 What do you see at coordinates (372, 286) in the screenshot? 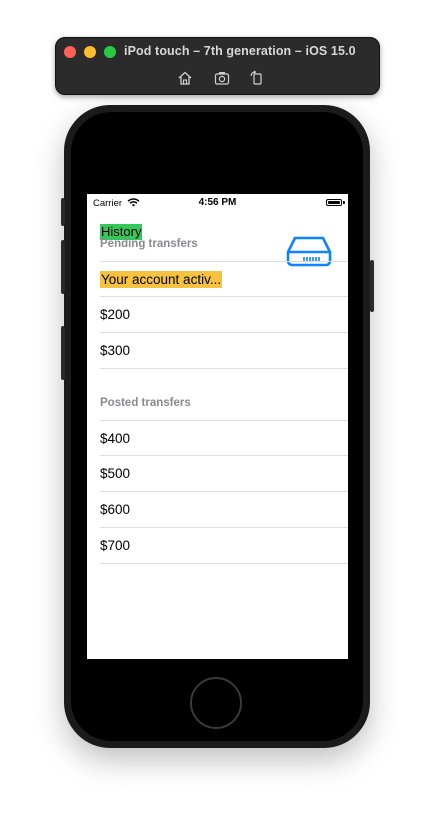
I see `power-button` at bounding box center [372, 286].